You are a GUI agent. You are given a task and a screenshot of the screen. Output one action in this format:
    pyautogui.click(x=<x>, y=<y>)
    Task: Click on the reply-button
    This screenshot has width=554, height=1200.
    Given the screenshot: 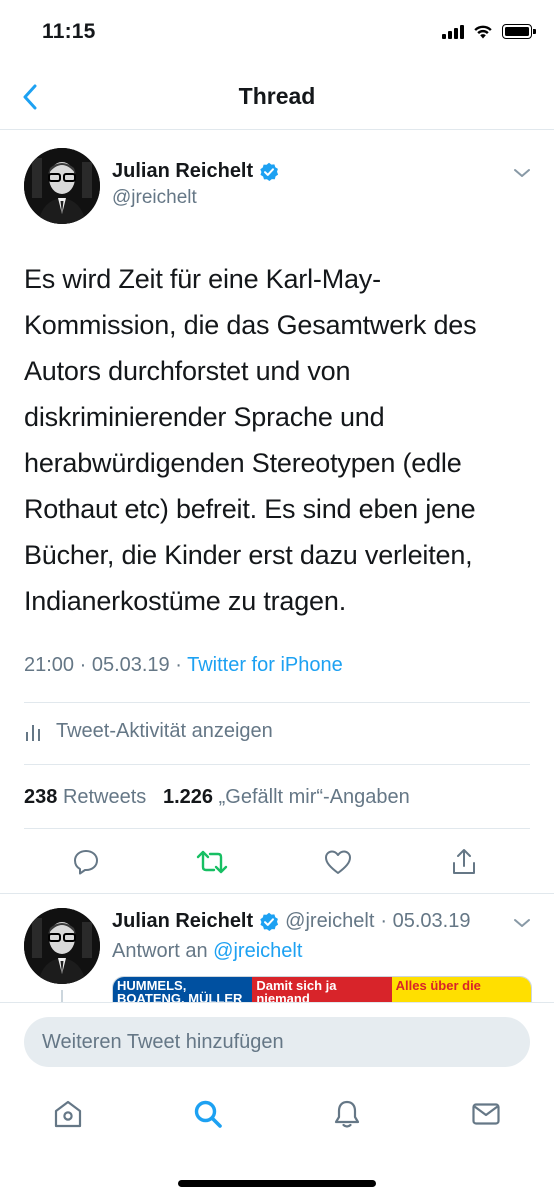 What is the action you would take?
    pyautogui.click(x=86, y=862)
    